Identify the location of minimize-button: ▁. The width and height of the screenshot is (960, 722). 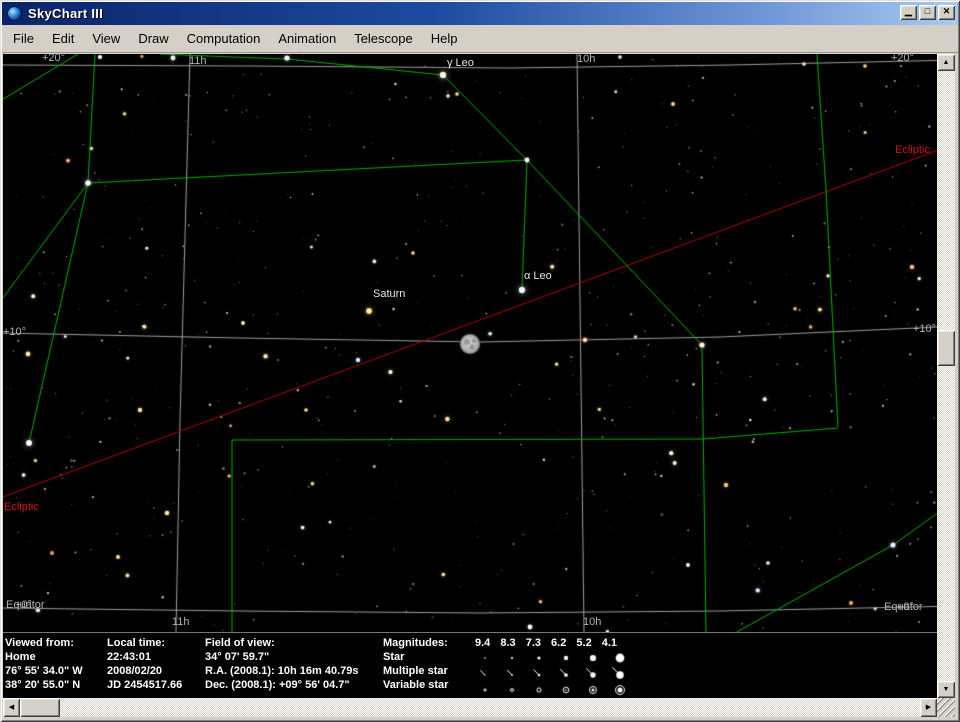
(908, 12).